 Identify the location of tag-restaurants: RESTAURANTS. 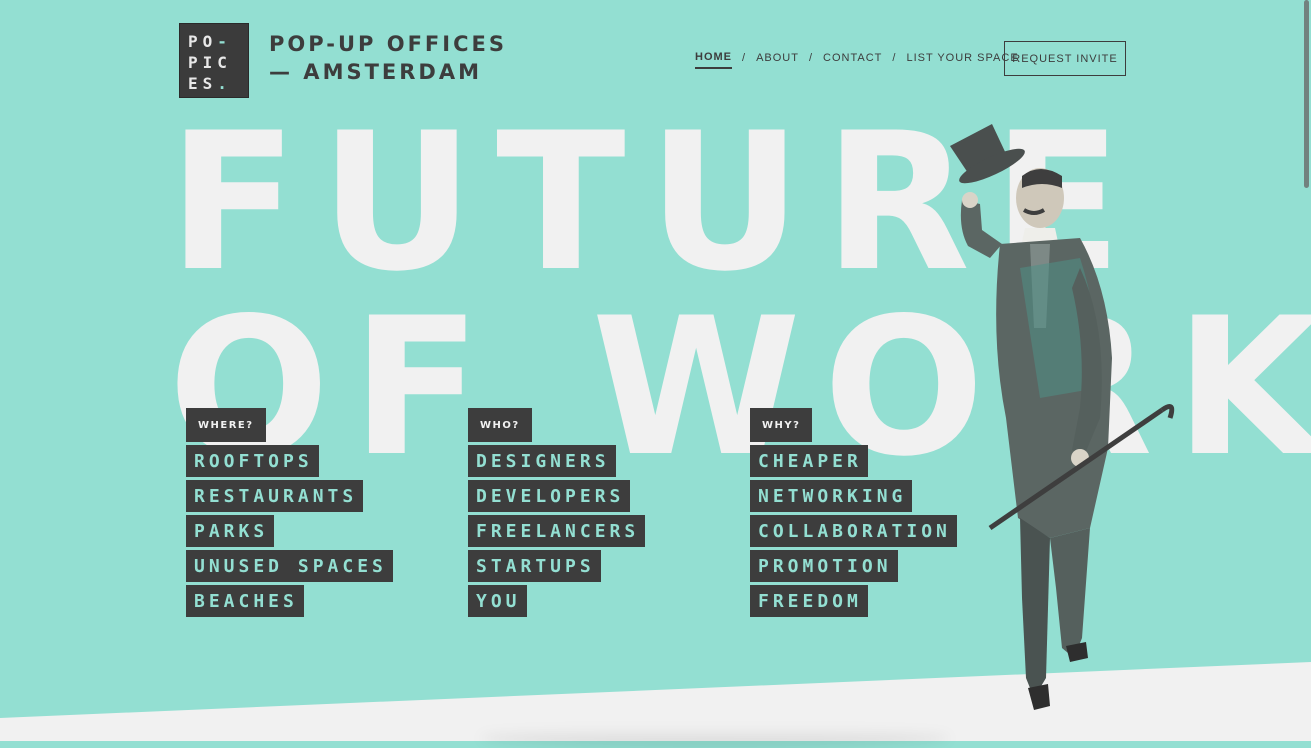
(275, 496).